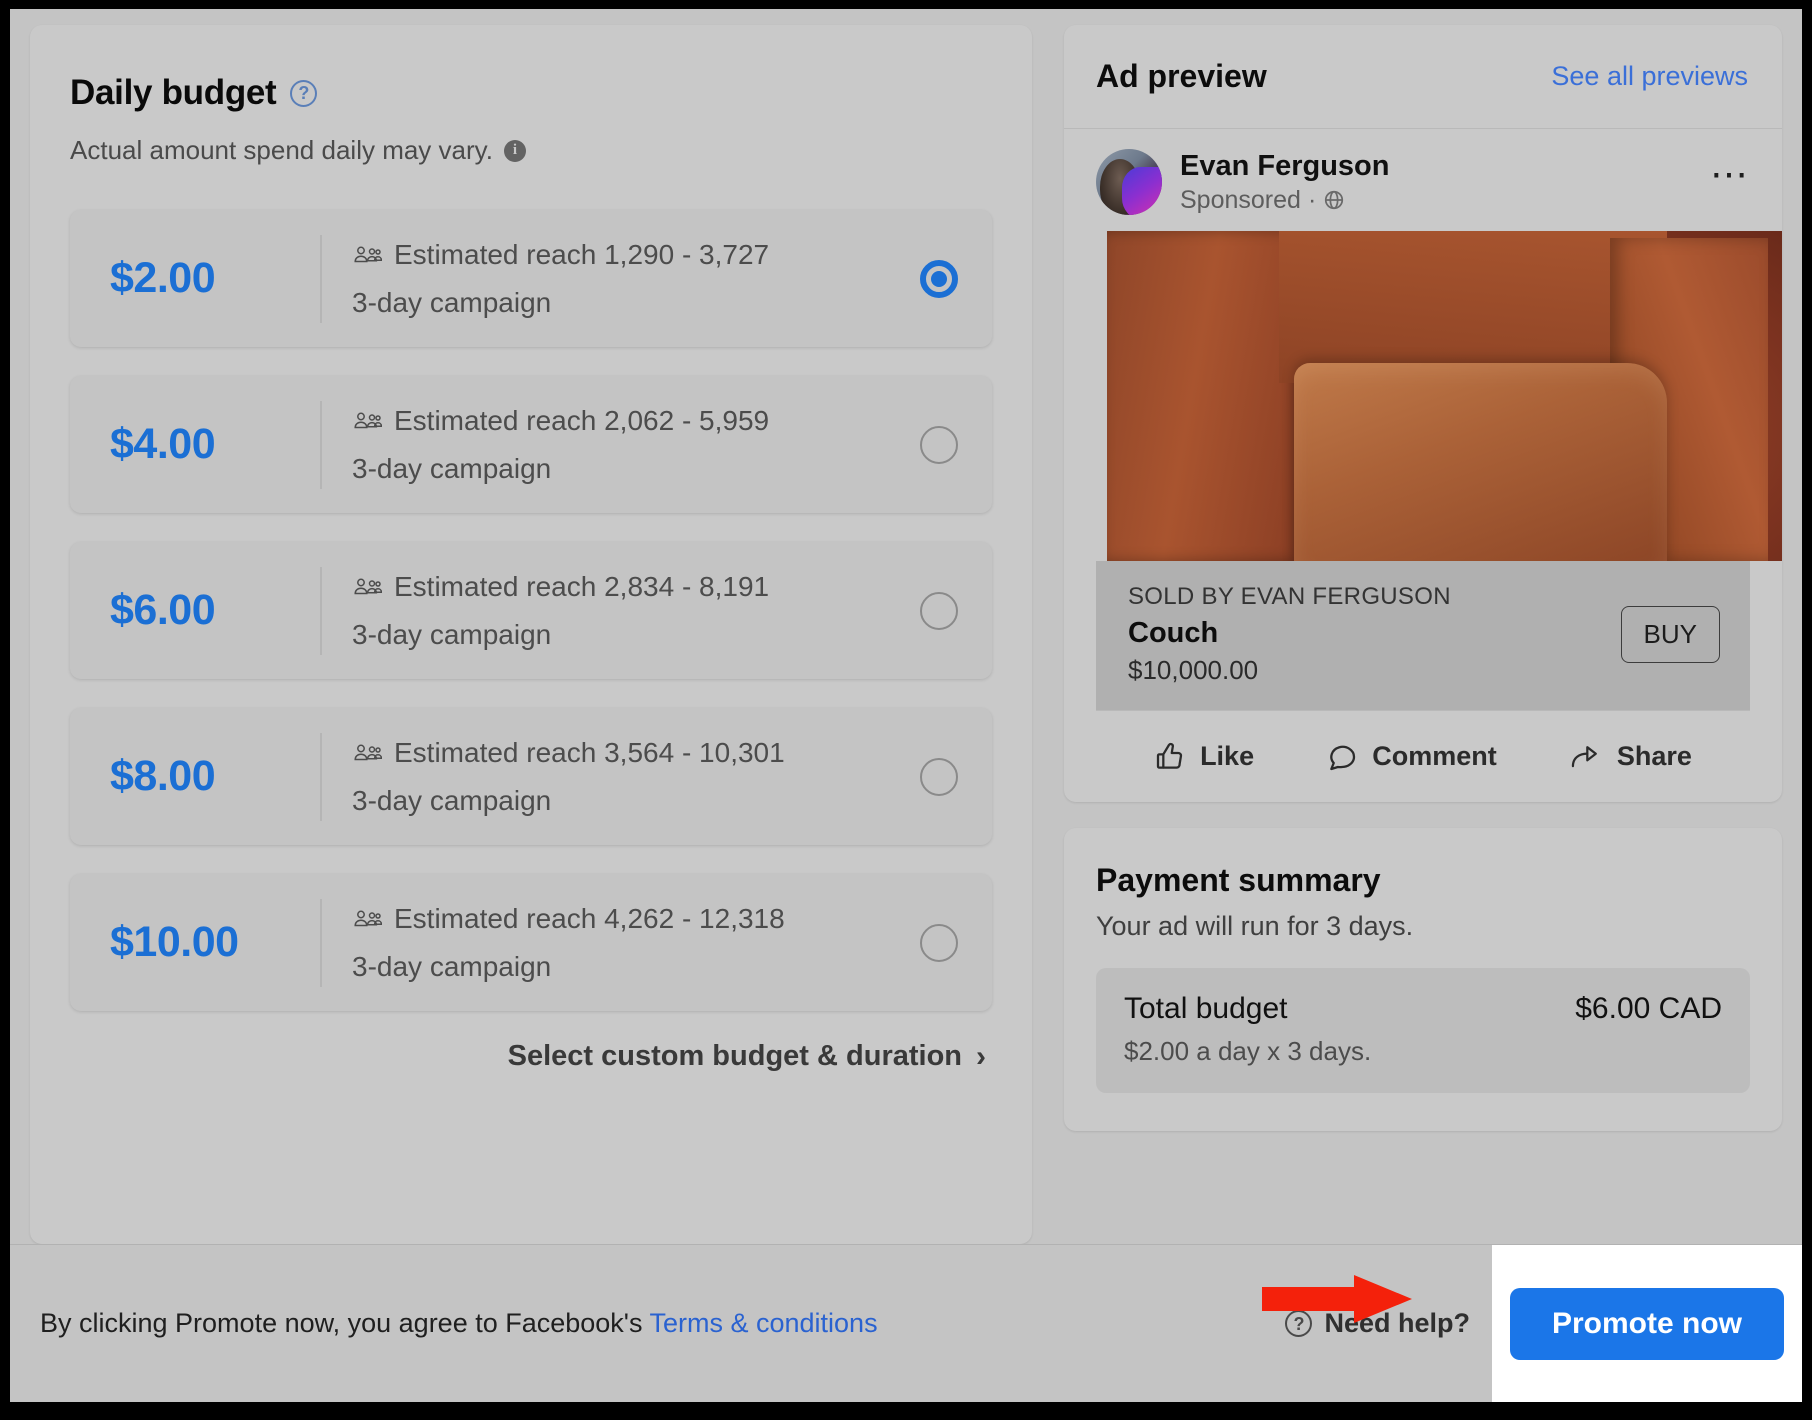  I want to click on like-button: Like, so click(1204, 757).